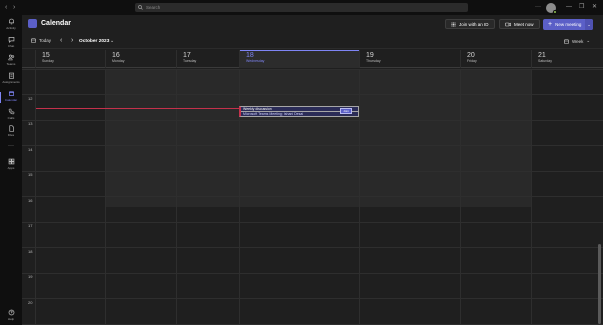 This screenshot has width=603, height=325. Describe the element at coordinates (187, 55) in the screenshot. I see `day-number: 17` at that location.